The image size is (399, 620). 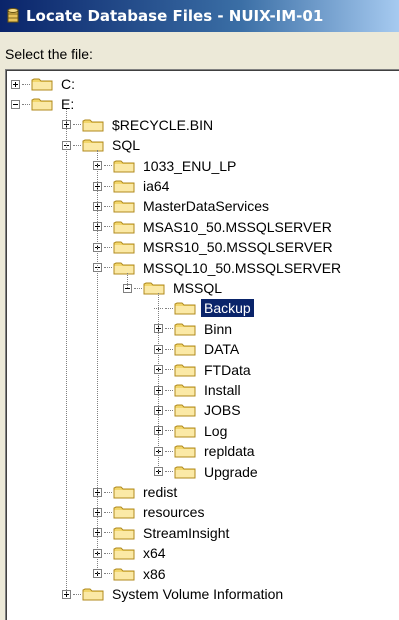 I want to click on tree-item: Backup, so click(x=204, y=308).